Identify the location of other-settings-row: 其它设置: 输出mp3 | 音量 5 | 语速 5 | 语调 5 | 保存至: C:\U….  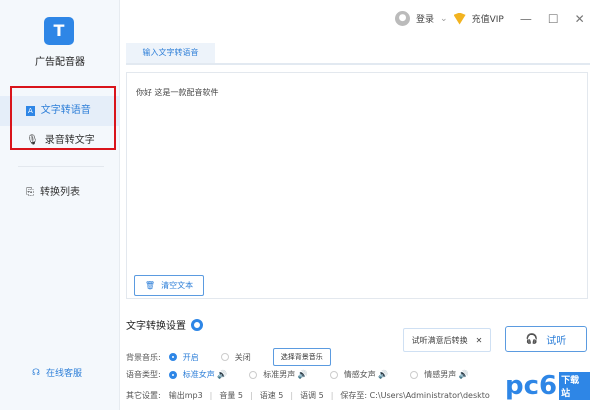
(308, 395).